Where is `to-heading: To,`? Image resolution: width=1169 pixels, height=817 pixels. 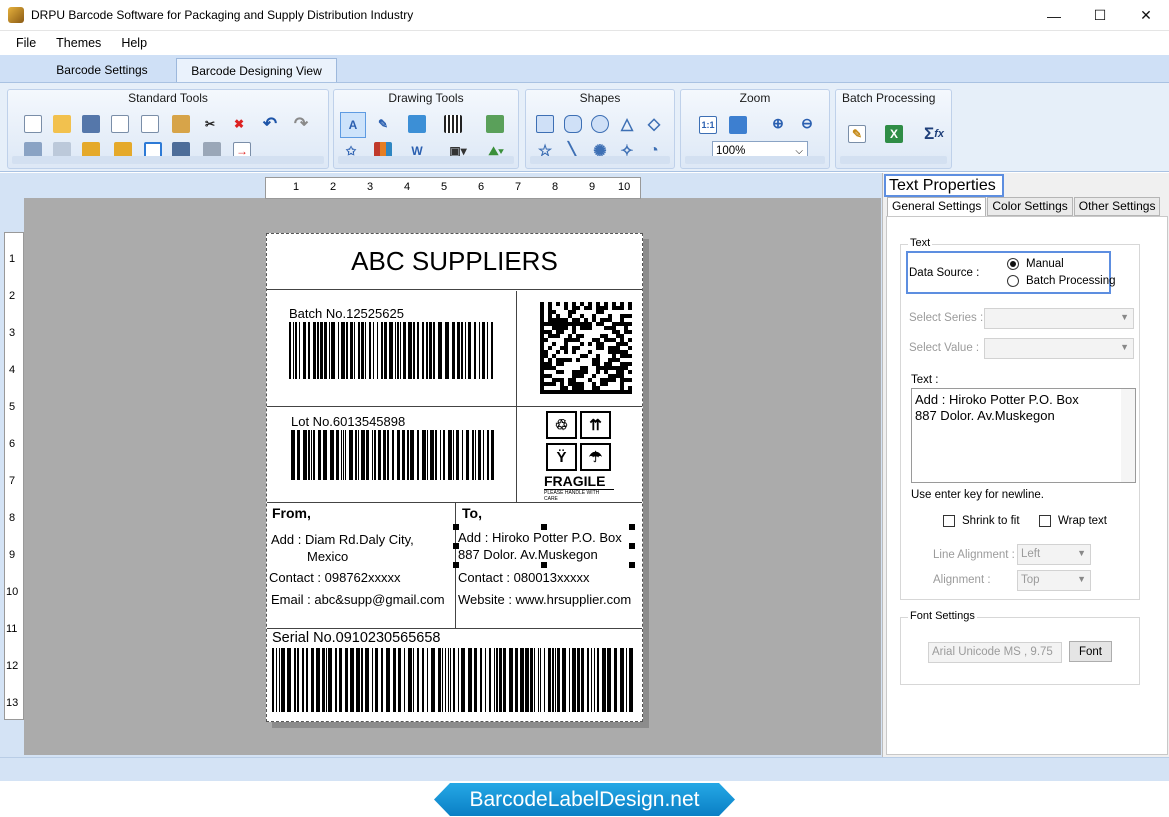
to-heading: To, is located at coordinates (472, 513).